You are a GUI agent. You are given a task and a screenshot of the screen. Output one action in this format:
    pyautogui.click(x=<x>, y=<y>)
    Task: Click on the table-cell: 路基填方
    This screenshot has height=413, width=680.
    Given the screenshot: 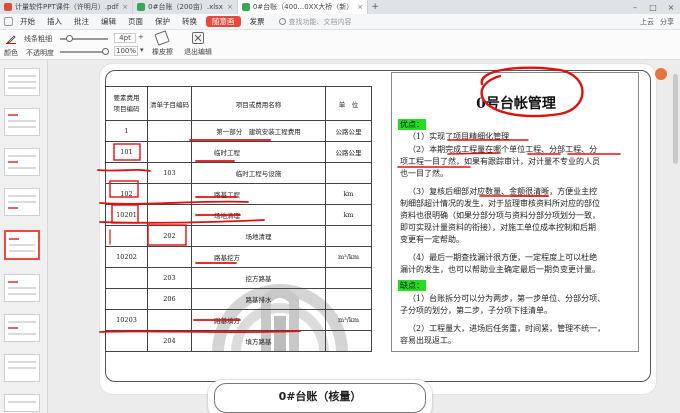 What is the action you would take?
    pyautogui.click(x=258, y=320)
    